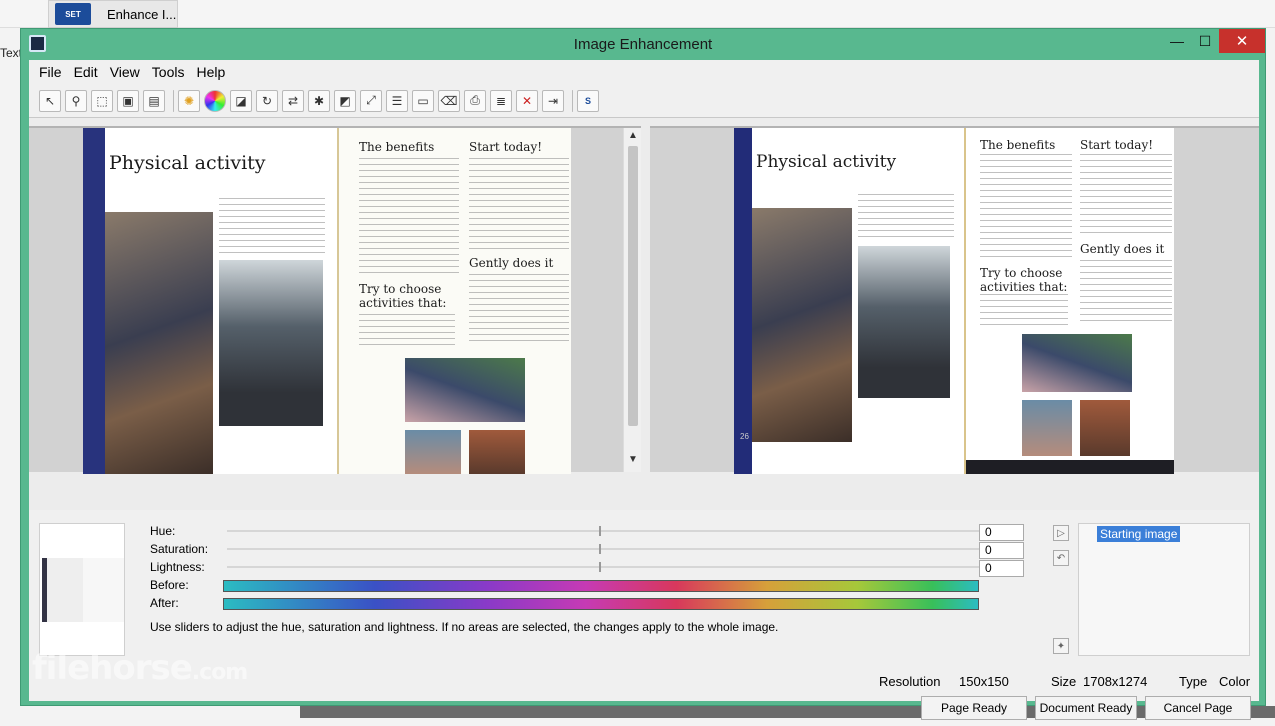 The width and height of the screenshot is (1275, 726). Describe the element at coordinates (603, 549) in the screenshot. I see `saturation-slider` at that location.